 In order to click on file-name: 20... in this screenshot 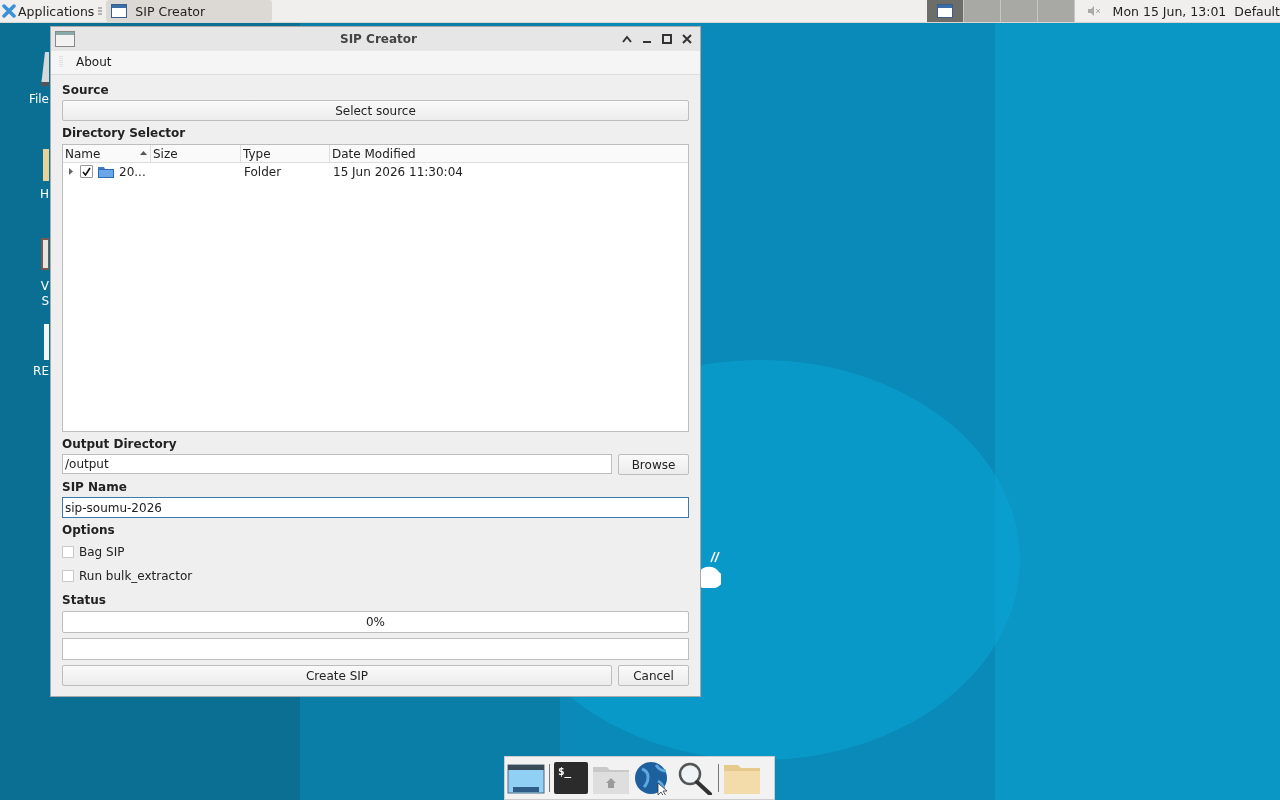, I will do `click(132, 171)`.